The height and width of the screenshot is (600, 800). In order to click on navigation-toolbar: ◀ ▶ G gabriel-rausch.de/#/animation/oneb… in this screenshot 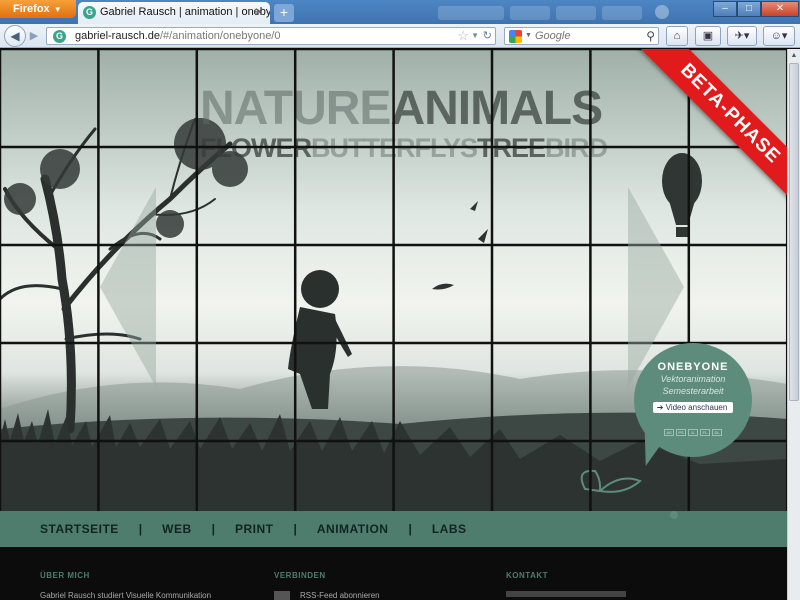, I will do `click(400, 36)`.